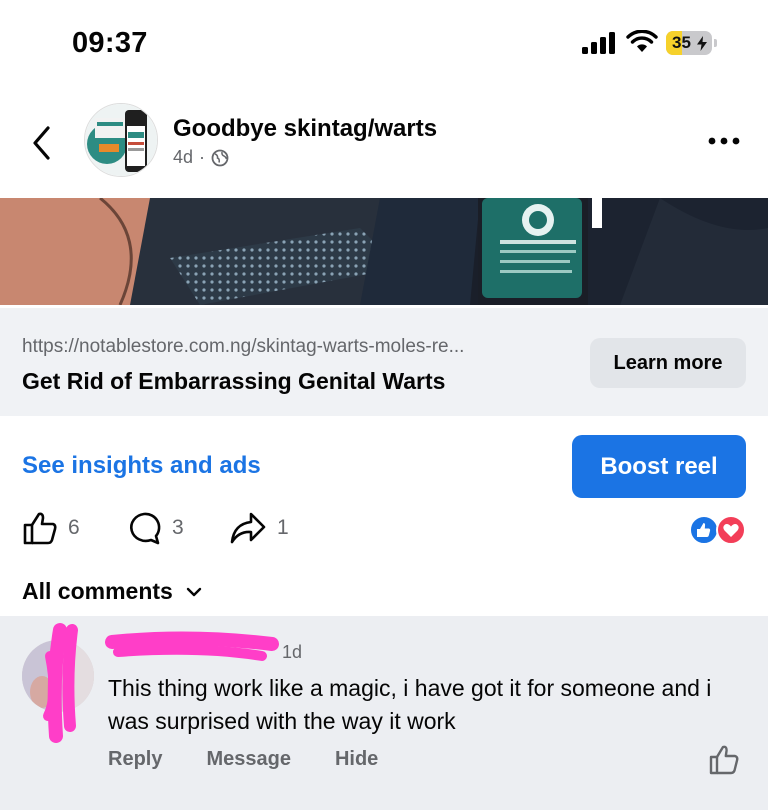 The width and height of the screenshot is (768, 810). I want to click on share-arrow-icon, so click(248, 528).